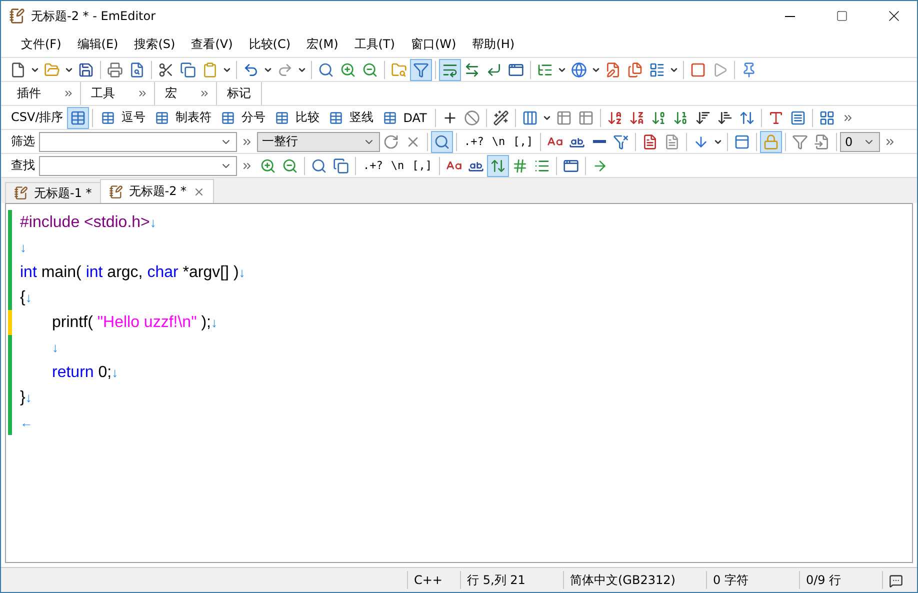 This screenshot has height=593, width=918. Describe the element at coordinates (493, 44) in the screenshot. I see `menu-item: 帮助(H)` at that location.